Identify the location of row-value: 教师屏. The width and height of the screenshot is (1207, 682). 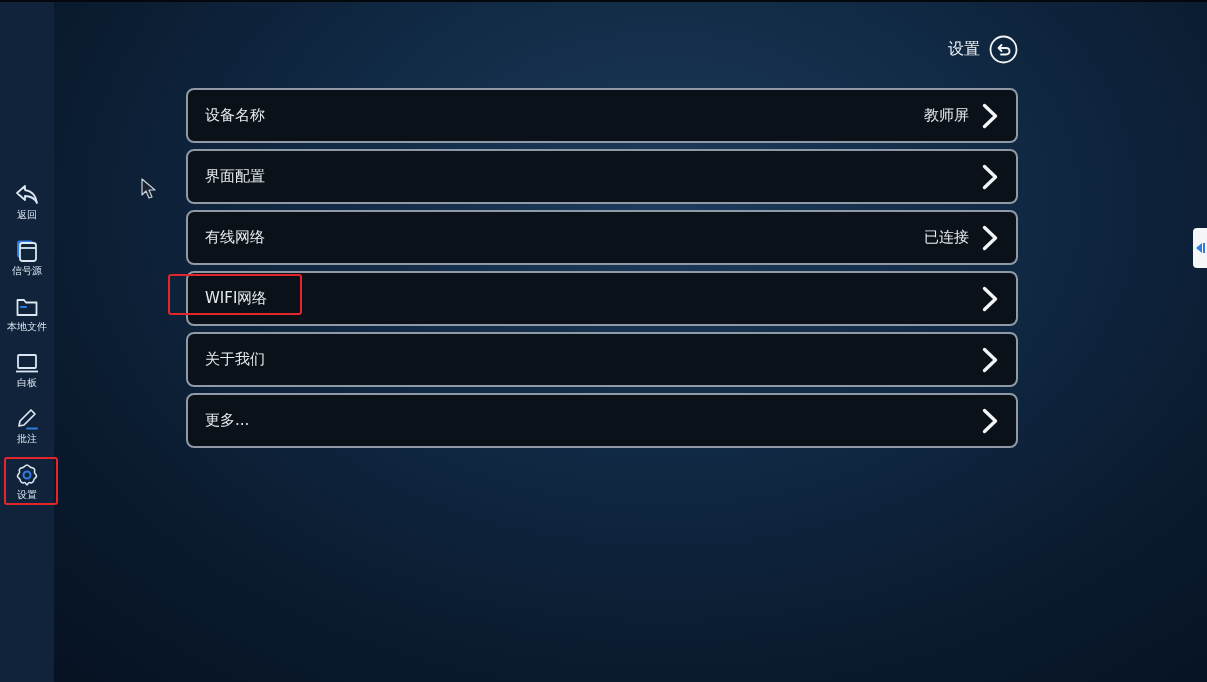
(946, 116).